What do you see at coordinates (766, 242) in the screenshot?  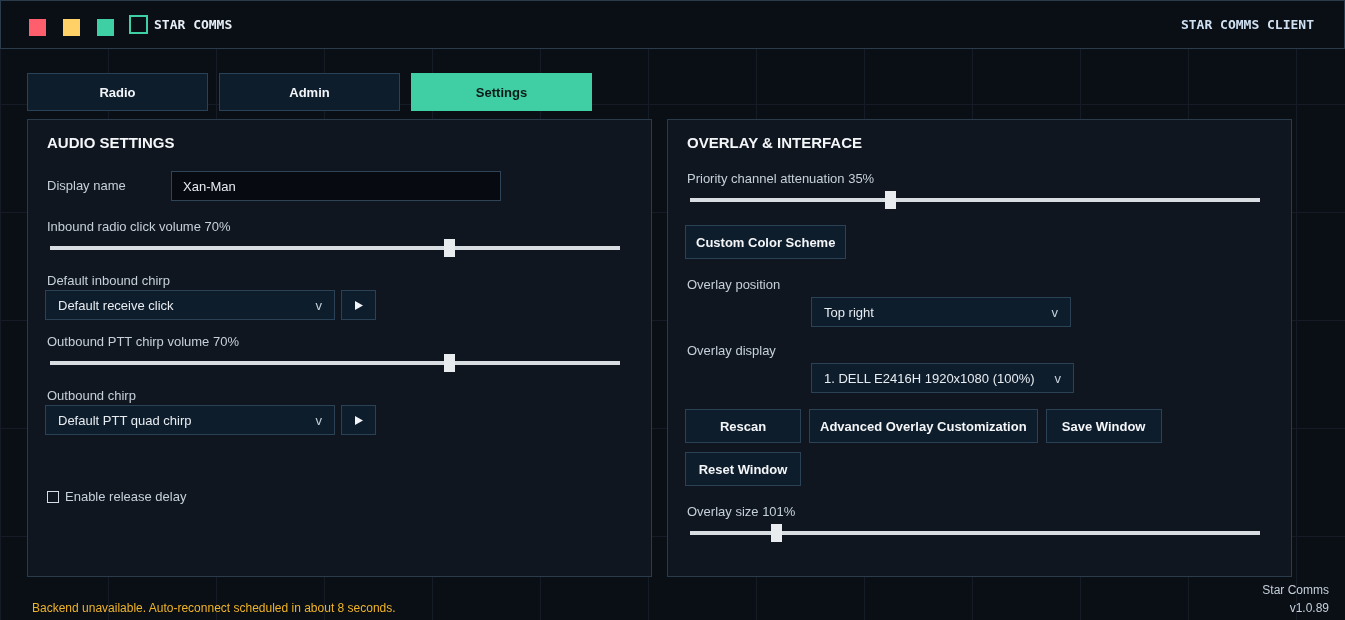 I see `action-button: Custom Color Scheme` at bounding box center [766, 242].